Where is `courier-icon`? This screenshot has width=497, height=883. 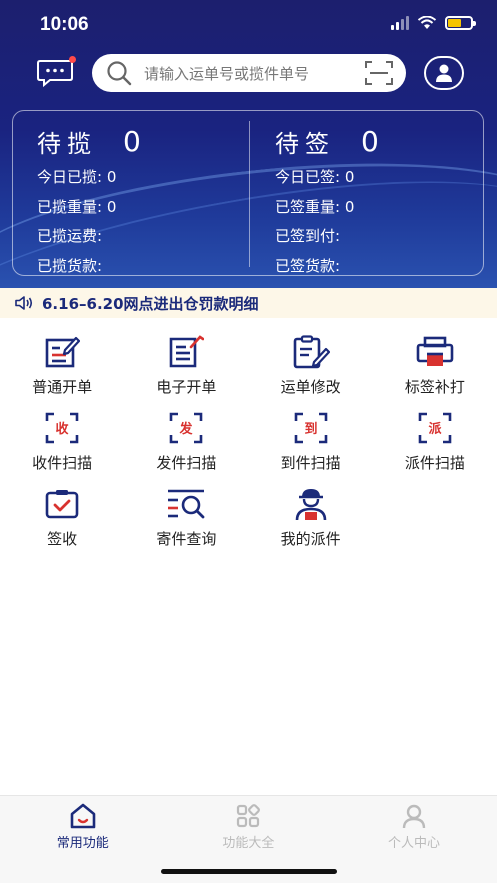
courier-icon is located at coordinates (310, 505).